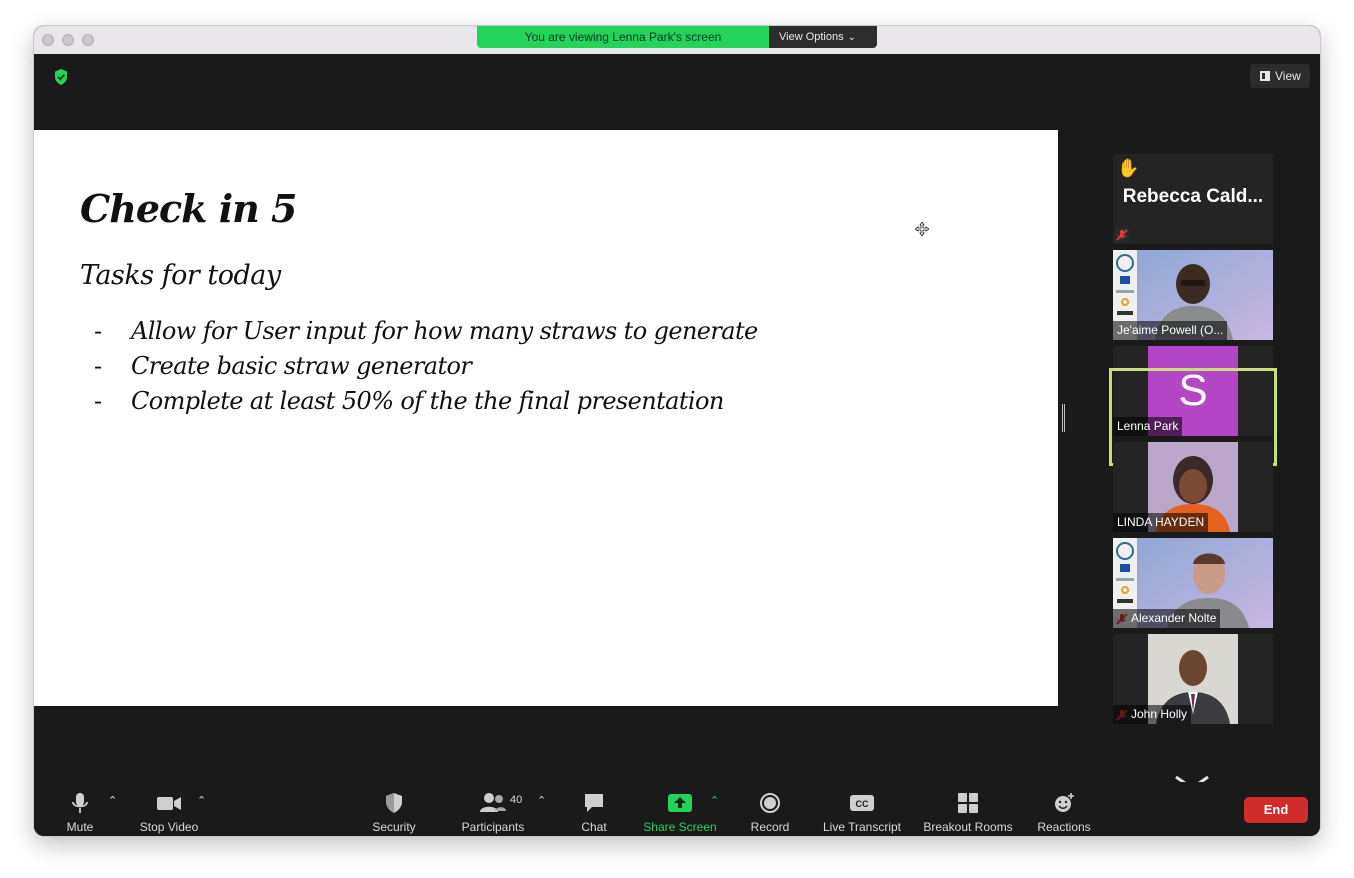 This screenshot has height=878, width=1354. What do you see at coordinates (811, 37) in the screenshot?
I see `view-options-label: View Options` at bounding box center [811, 37].